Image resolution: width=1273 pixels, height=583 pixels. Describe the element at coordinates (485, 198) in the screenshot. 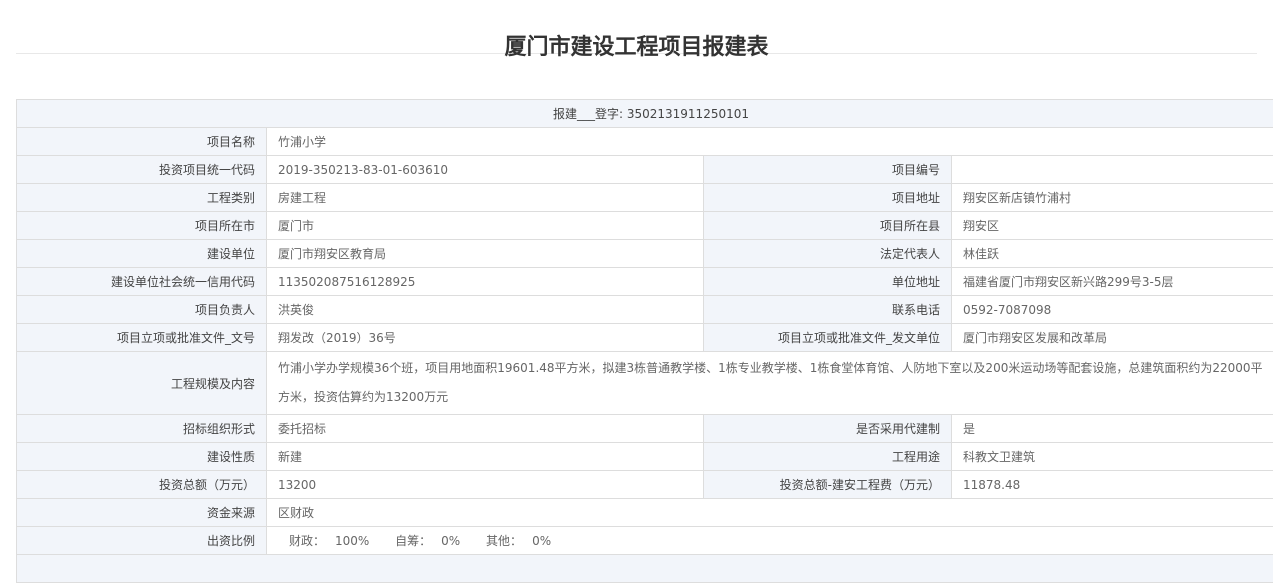

I see `field-value: 房建工程` at that location.